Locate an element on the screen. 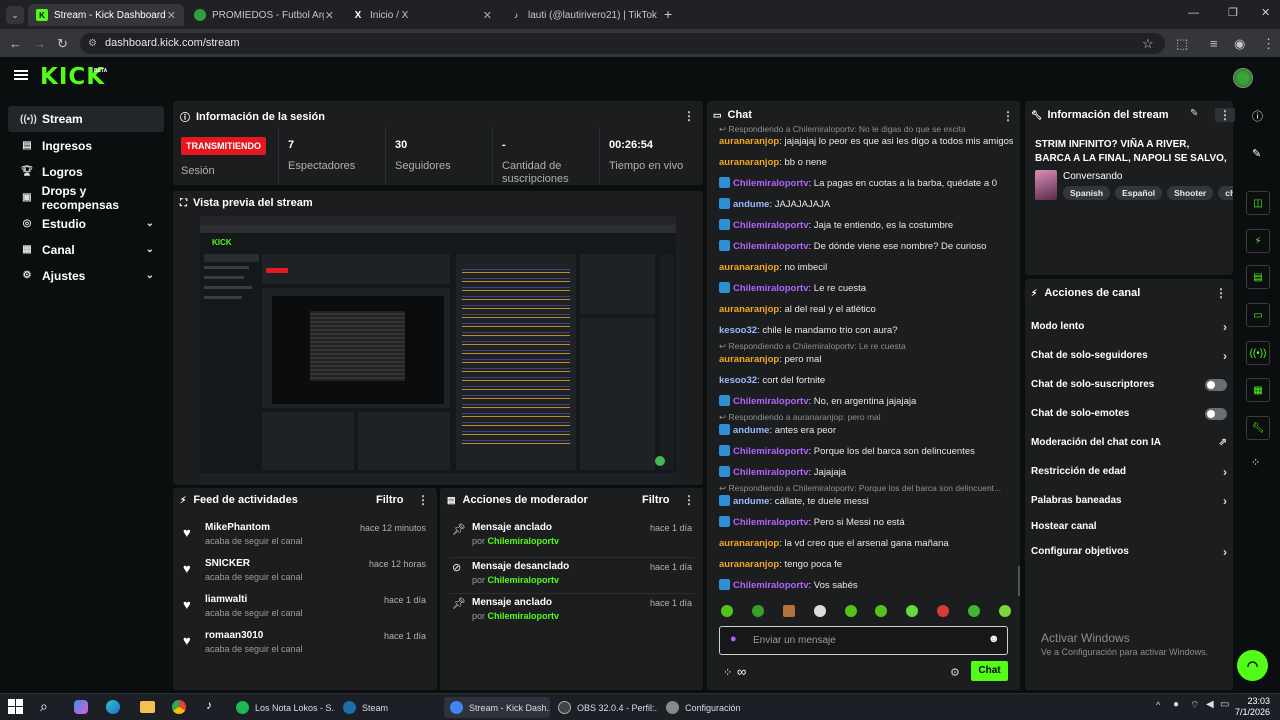 The height and width of the screenshot is (720, 1280). edge-icon is located at coordinates (113, 707).